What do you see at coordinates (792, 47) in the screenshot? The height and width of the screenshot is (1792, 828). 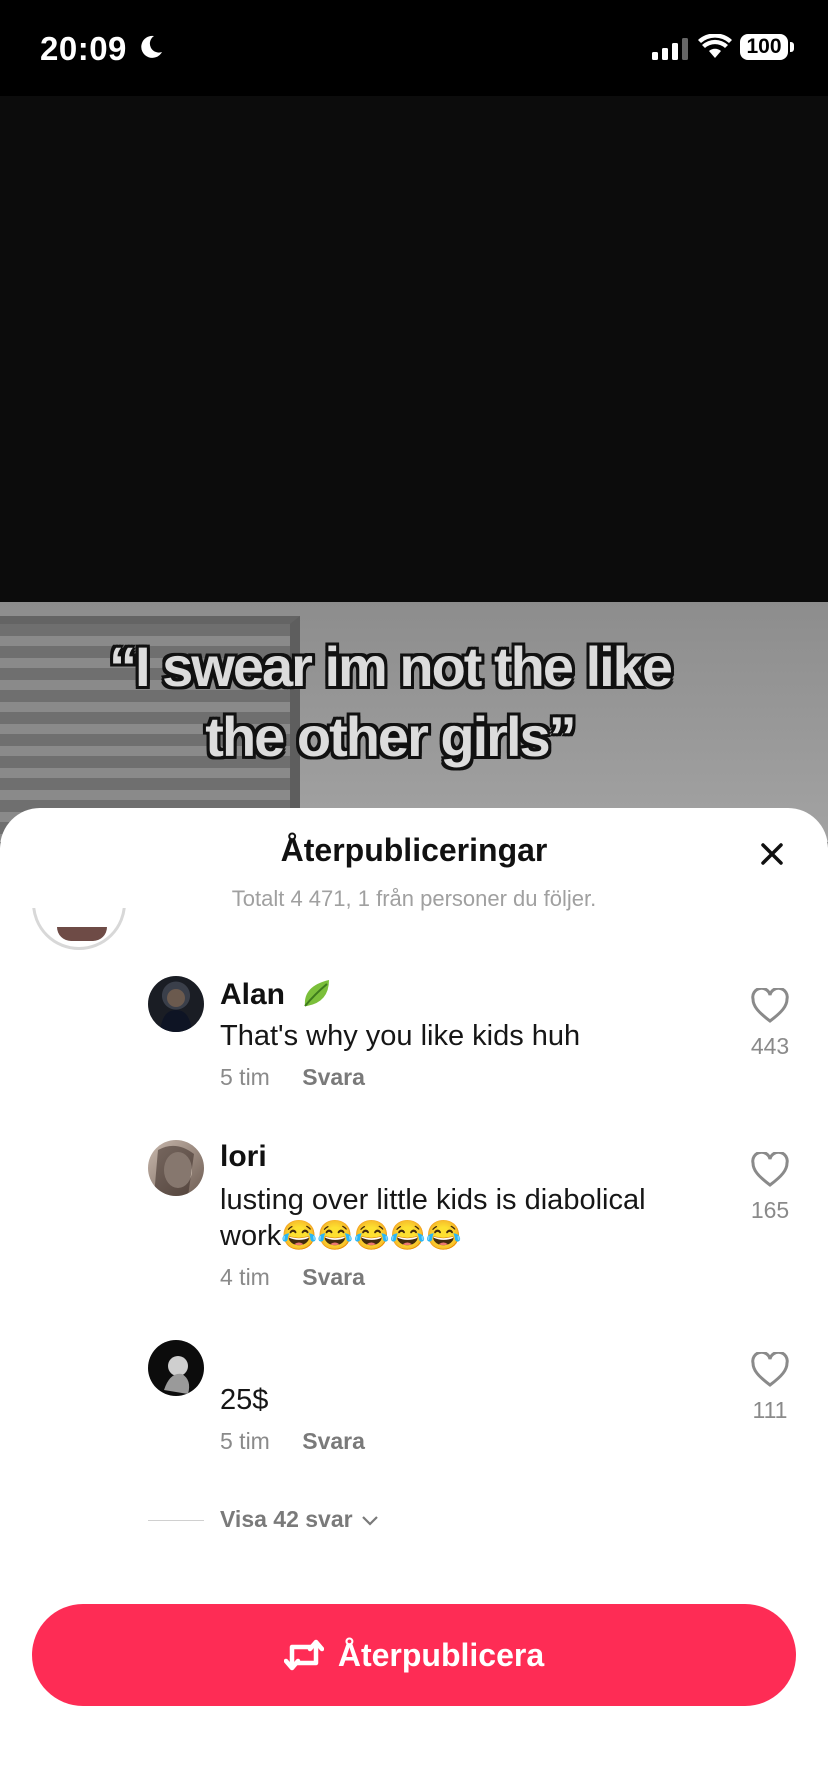 I see `battery-tip` at bounding box center [792, 47].